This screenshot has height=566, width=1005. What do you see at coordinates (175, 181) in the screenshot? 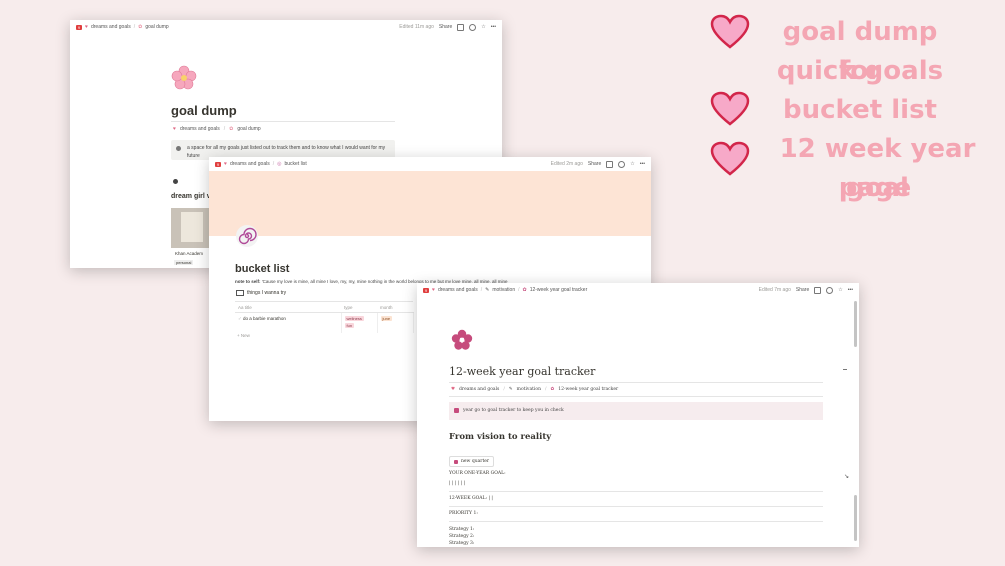
I see `speech-bubble-icon` at bounding box center [175, 181].